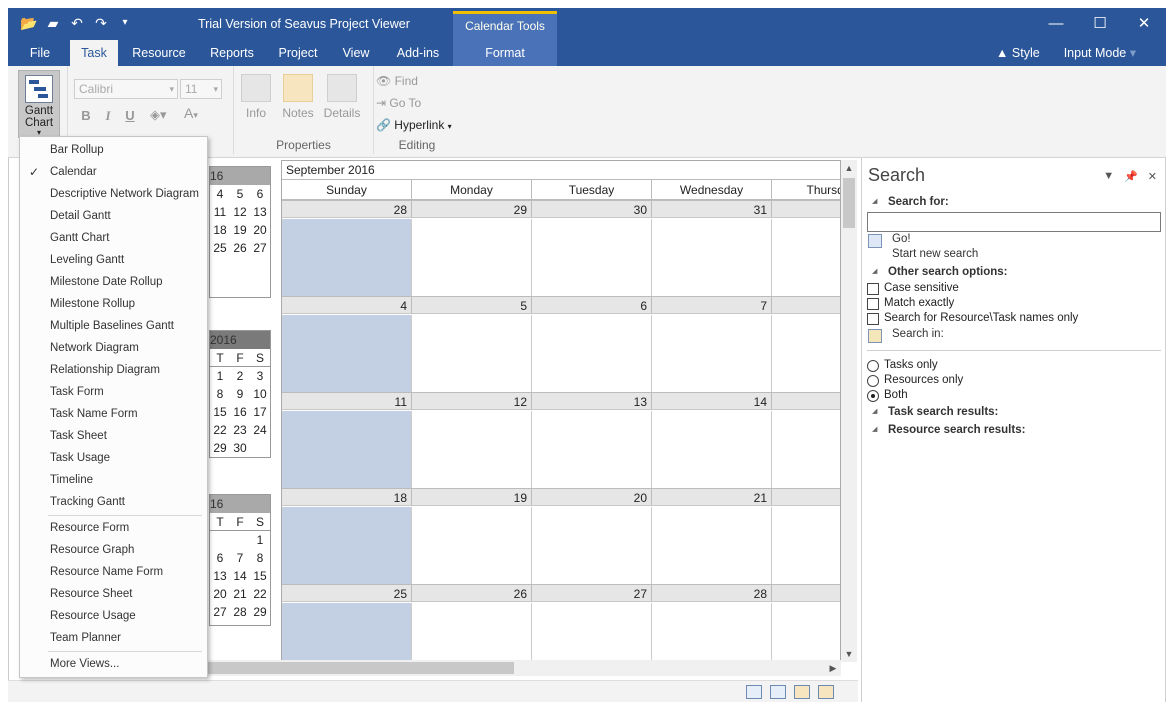  Describe the element at coordinates (1100, 24) in the screenshot. I see `maximize-icon: ☐` at that location.